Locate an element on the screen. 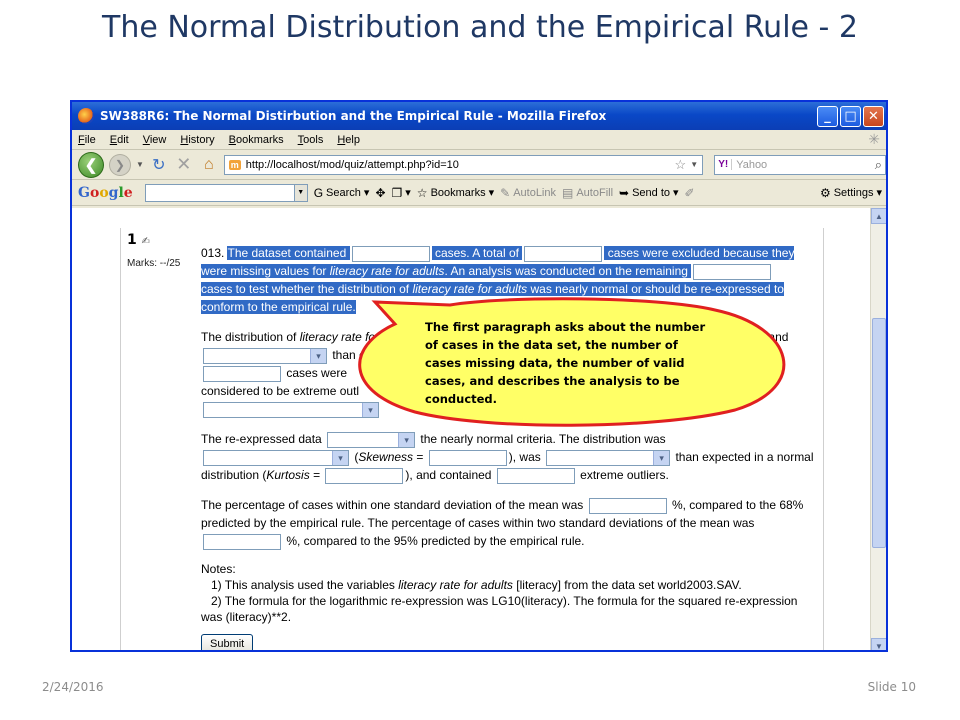  para1-text-d2: literacy rate for adults is located at coordinates (387, 271).